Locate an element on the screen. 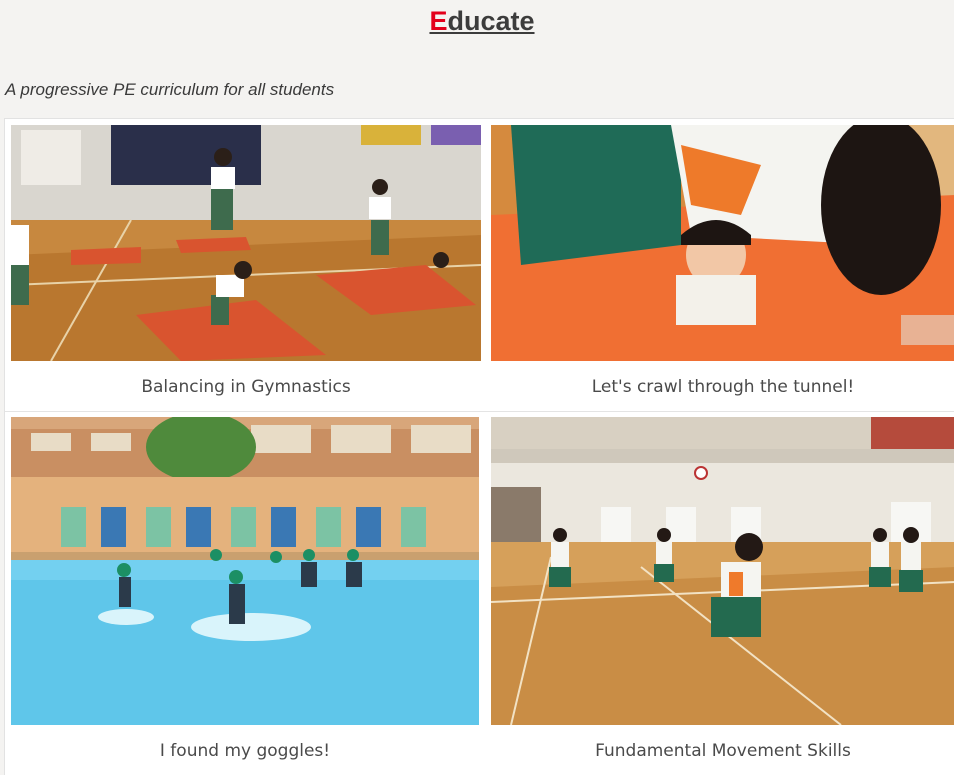 The image size is (954, 775). page-title: Educate is located at coordinates (477, 21).